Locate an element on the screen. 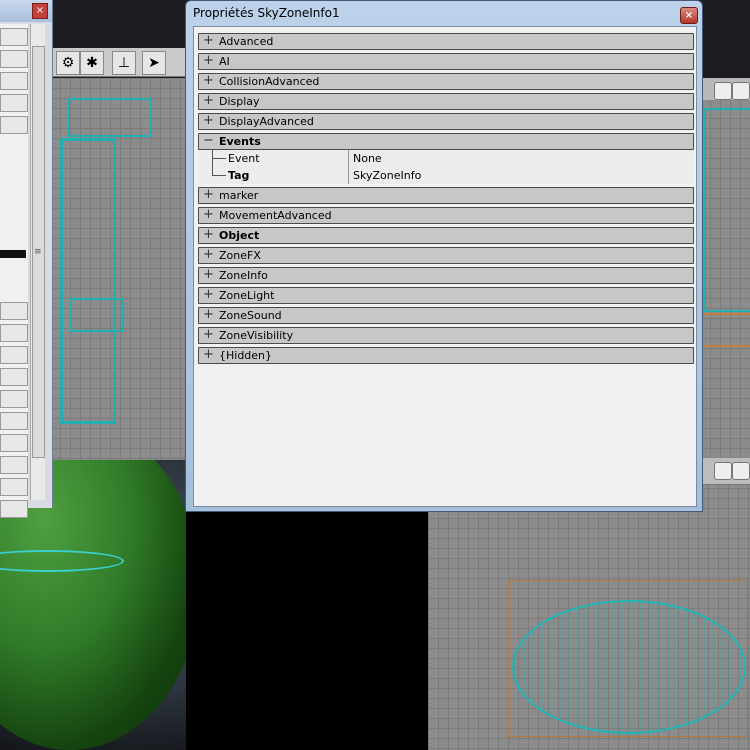 The height and width of the screenshot is (750, 750). property-category-label: ZoneFX is located at coordinates (240, 255).